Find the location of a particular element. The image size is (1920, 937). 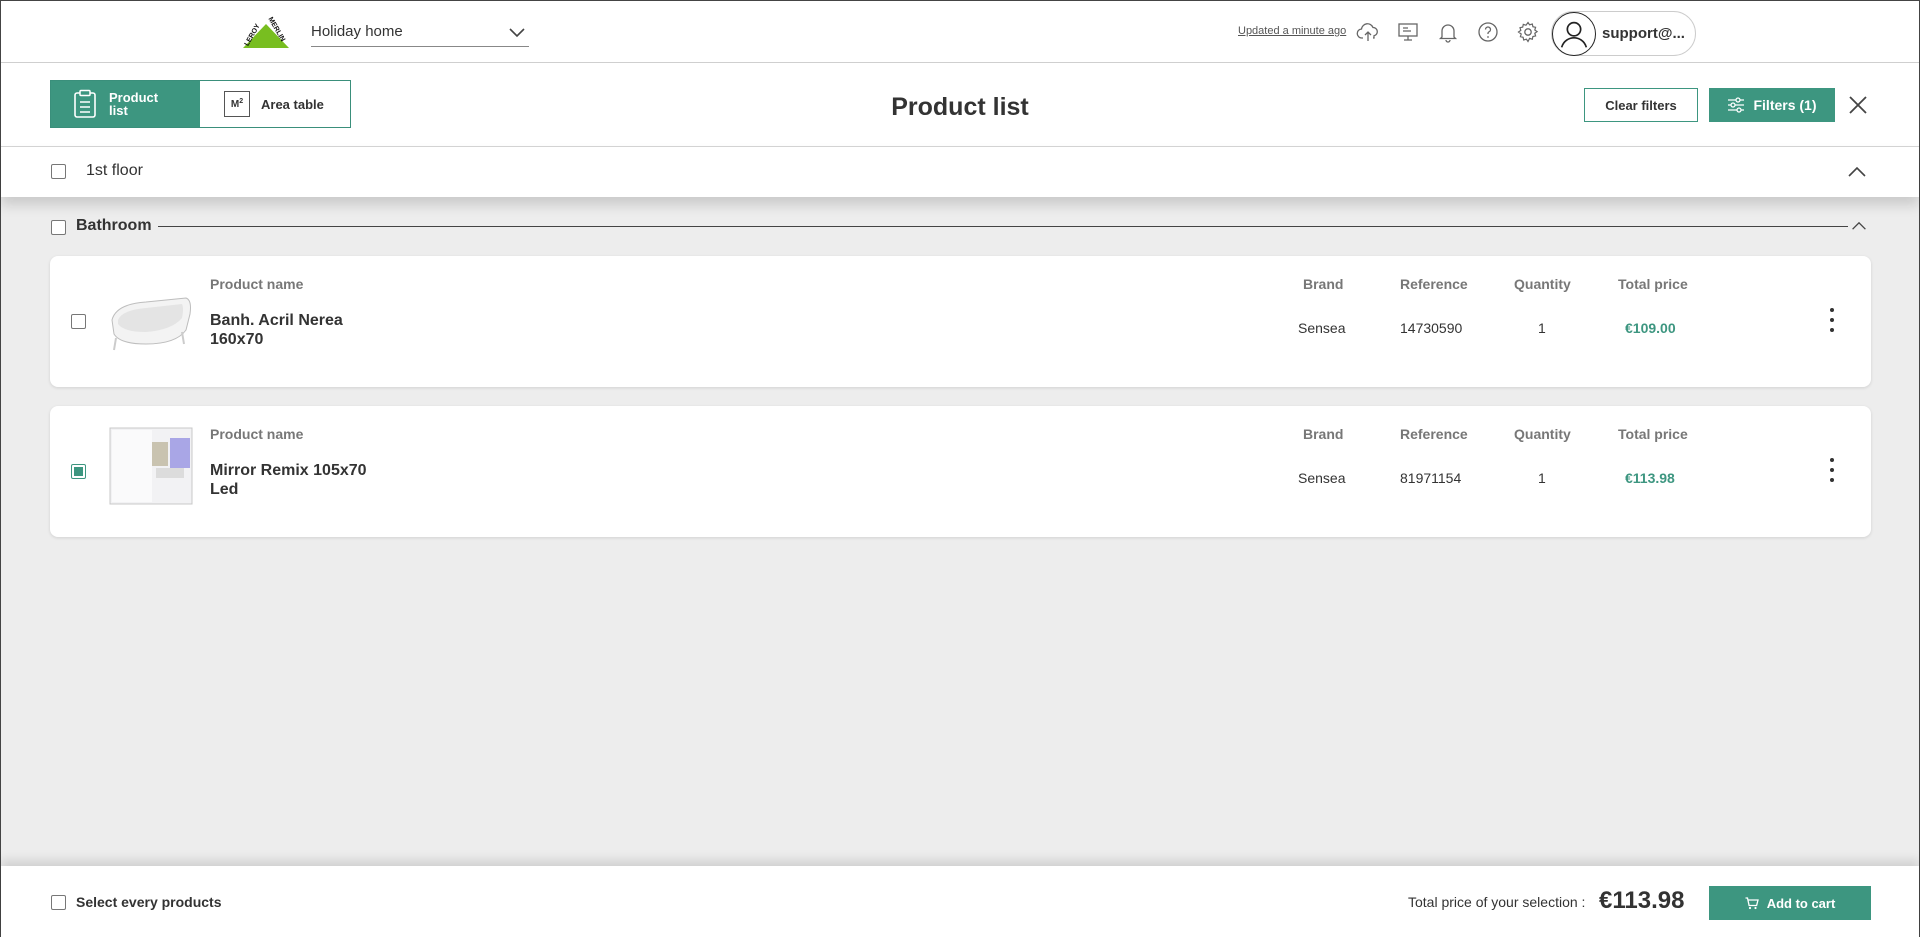

project-select: Holiday home is located at coordinates (420, 32).